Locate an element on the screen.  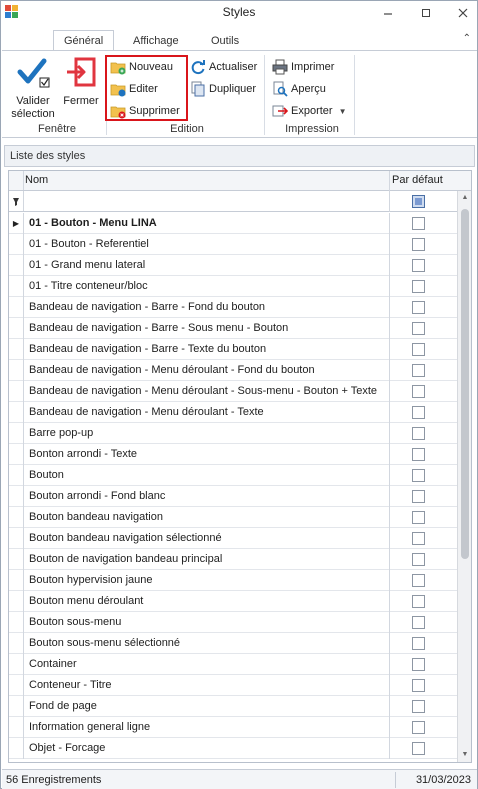
style-name-cell: Bouton menu déroulant is located at coordinates (86, 601).